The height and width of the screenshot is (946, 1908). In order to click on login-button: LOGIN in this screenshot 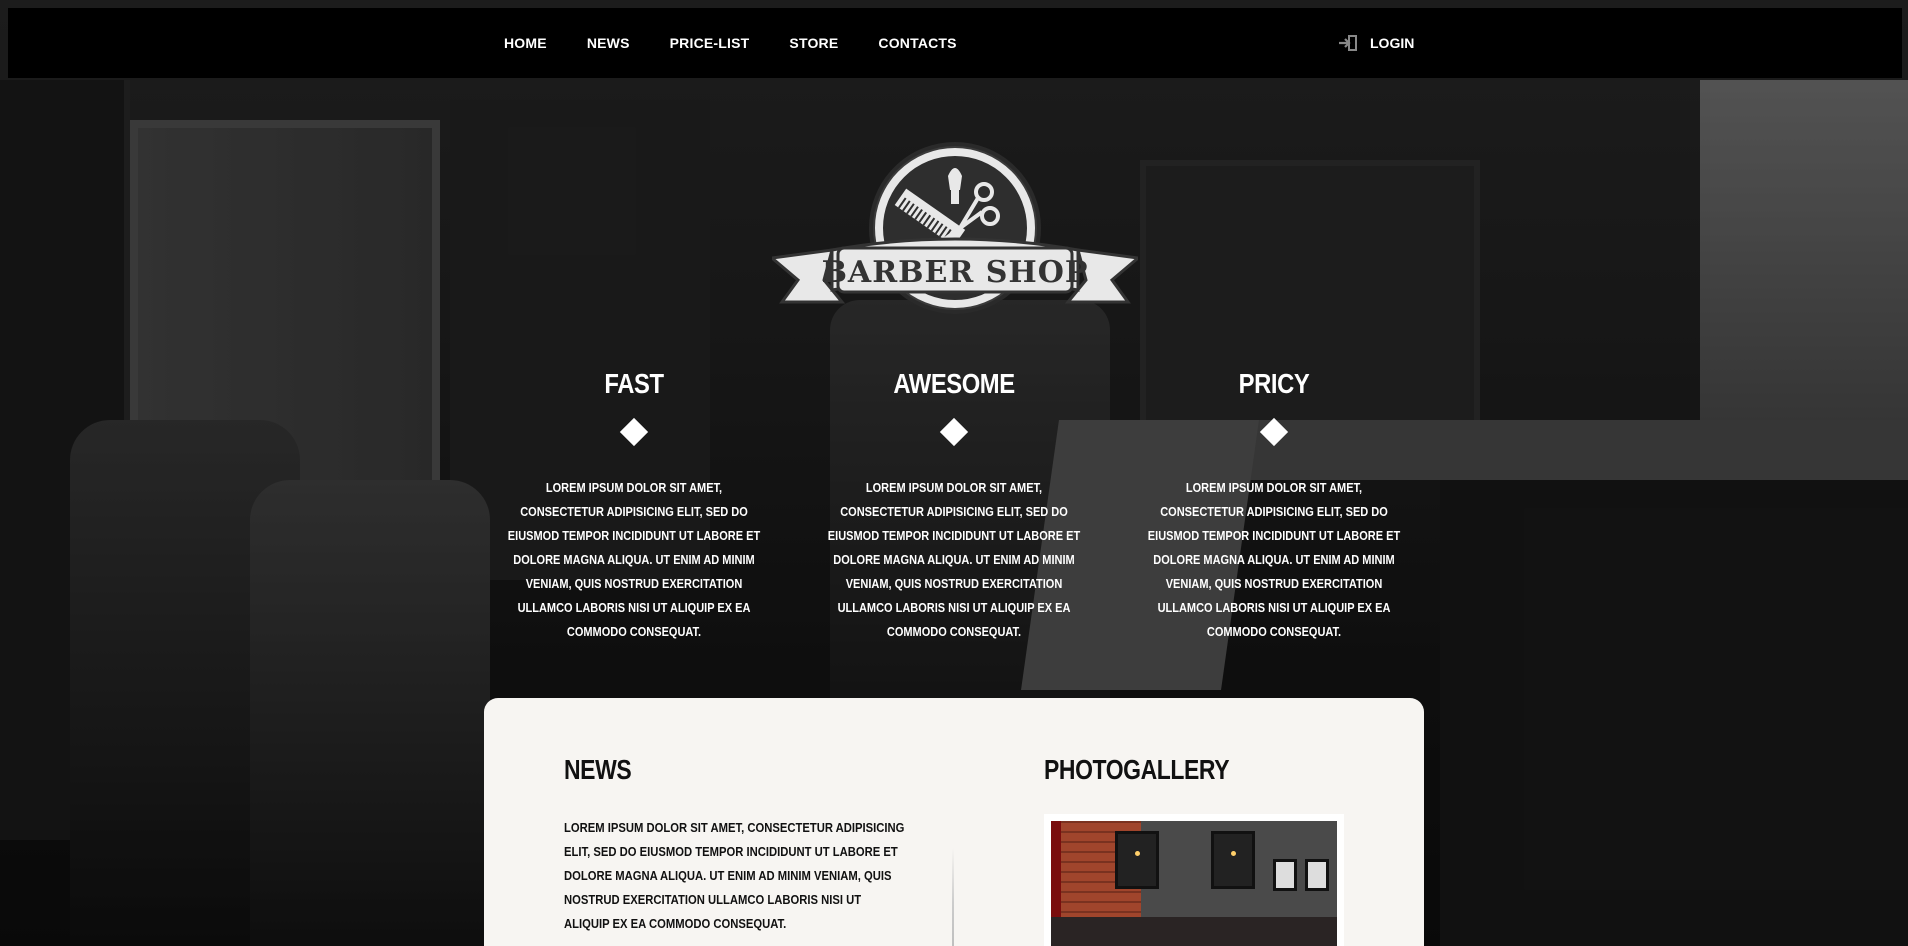, I will do `click(1376, 43)`.